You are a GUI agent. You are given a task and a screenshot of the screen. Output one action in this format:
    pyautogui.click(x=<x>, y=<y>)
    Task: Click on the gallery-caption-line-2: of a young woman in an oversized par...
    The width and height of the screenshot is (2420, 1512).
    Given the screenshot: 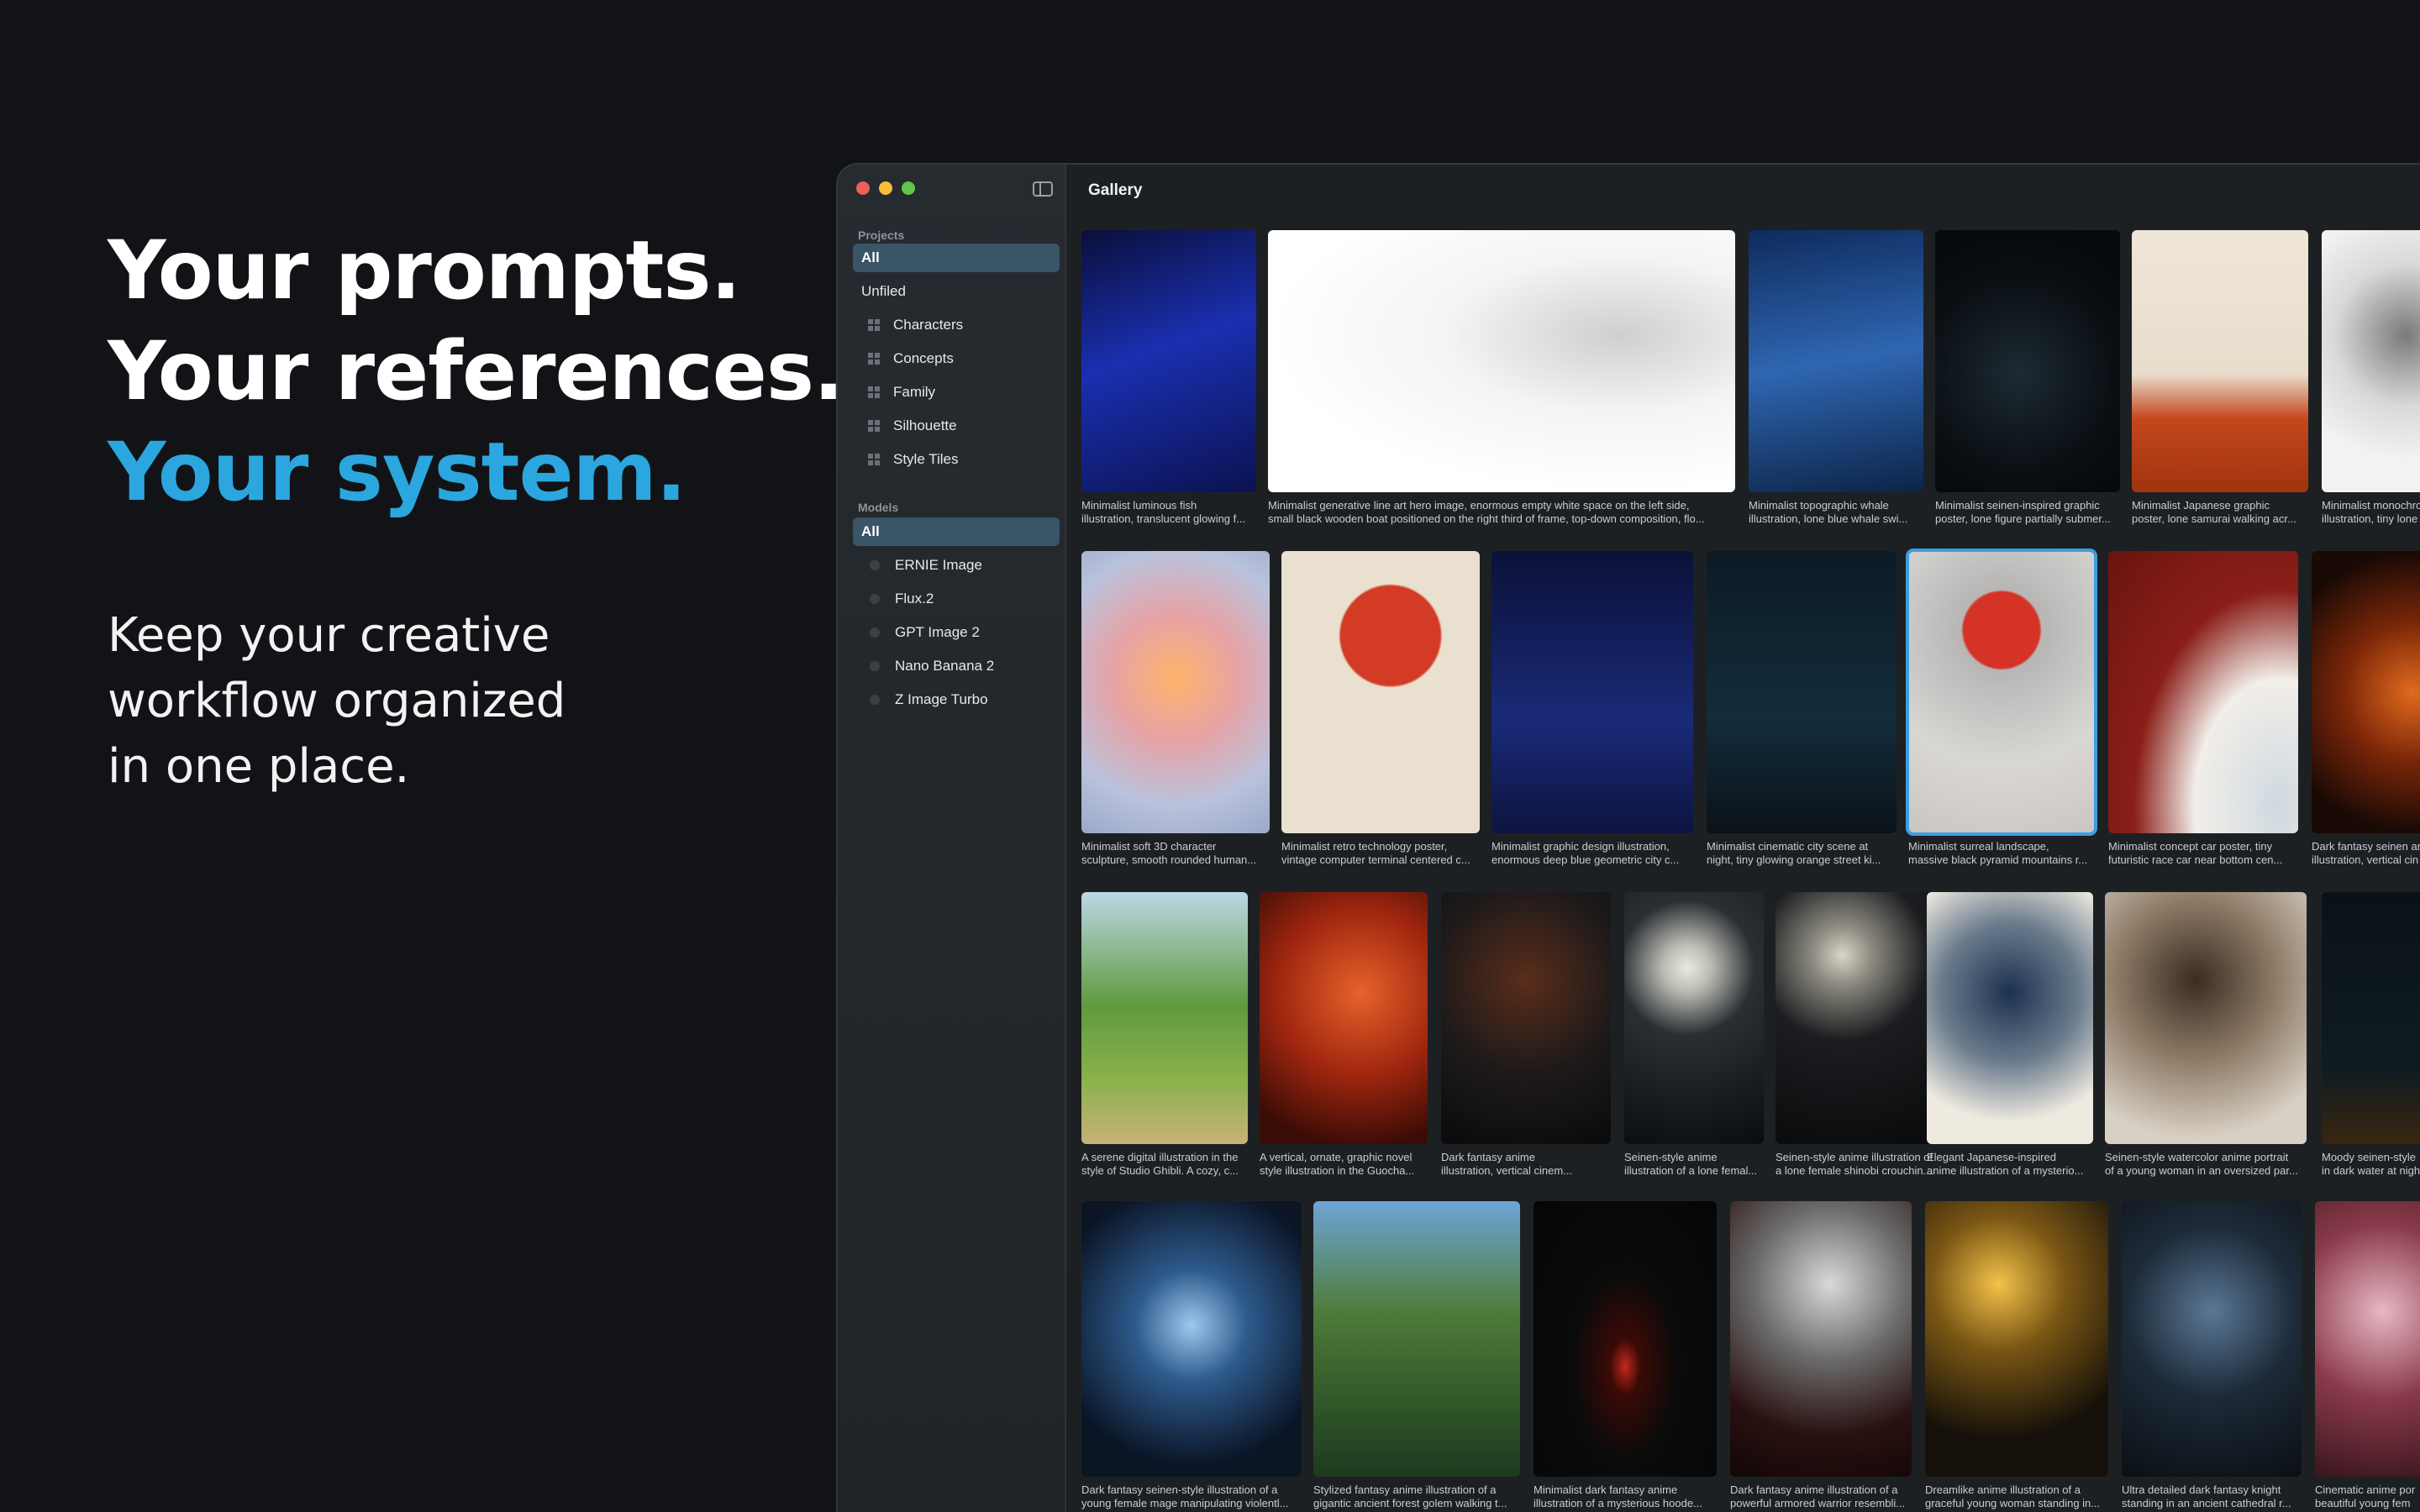 What is the action you would take?
    pyautogui.click(x=2202, y=1170)
    